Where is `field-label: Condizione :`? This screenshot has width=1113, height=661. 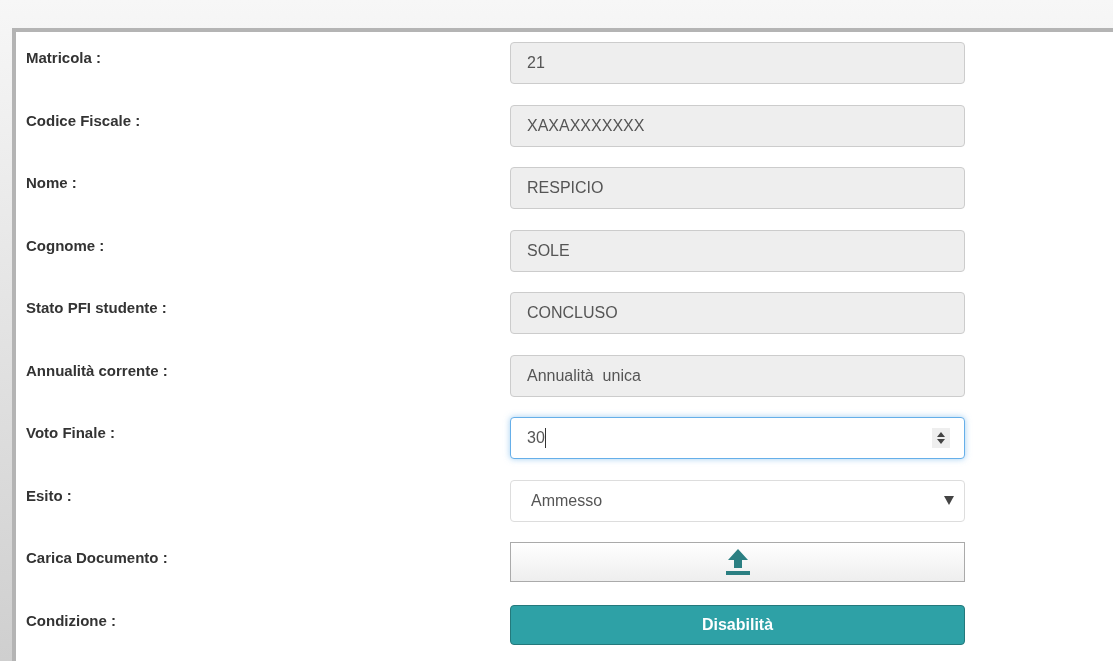 field-label: Condizione : is located at coordinates (71, 620).